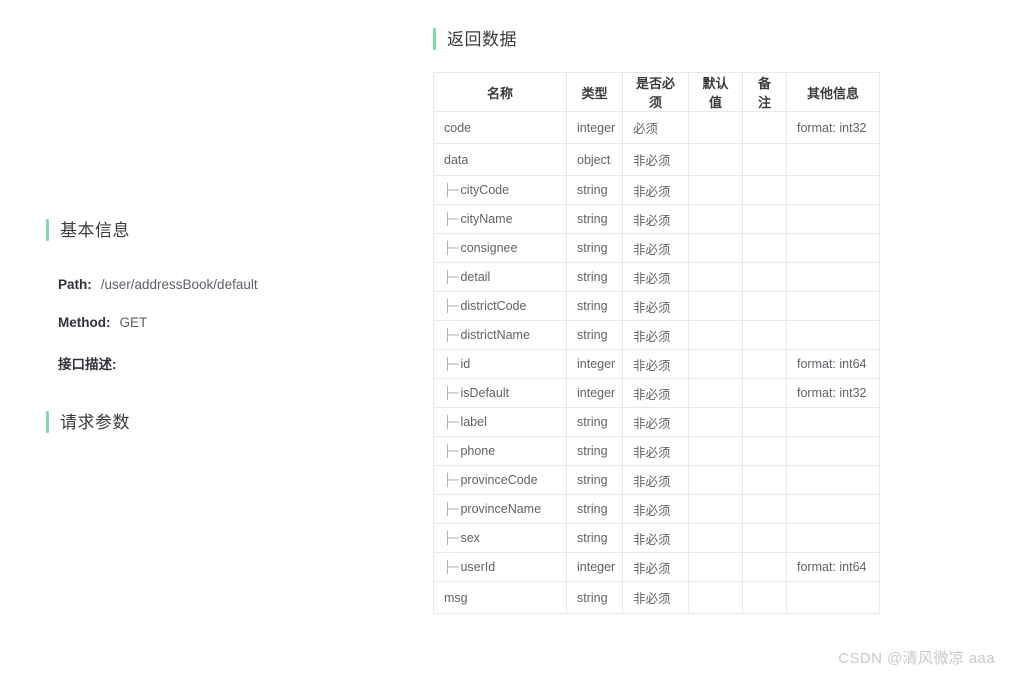  I want to click on field-name-label: cityName, so click(486, 219).